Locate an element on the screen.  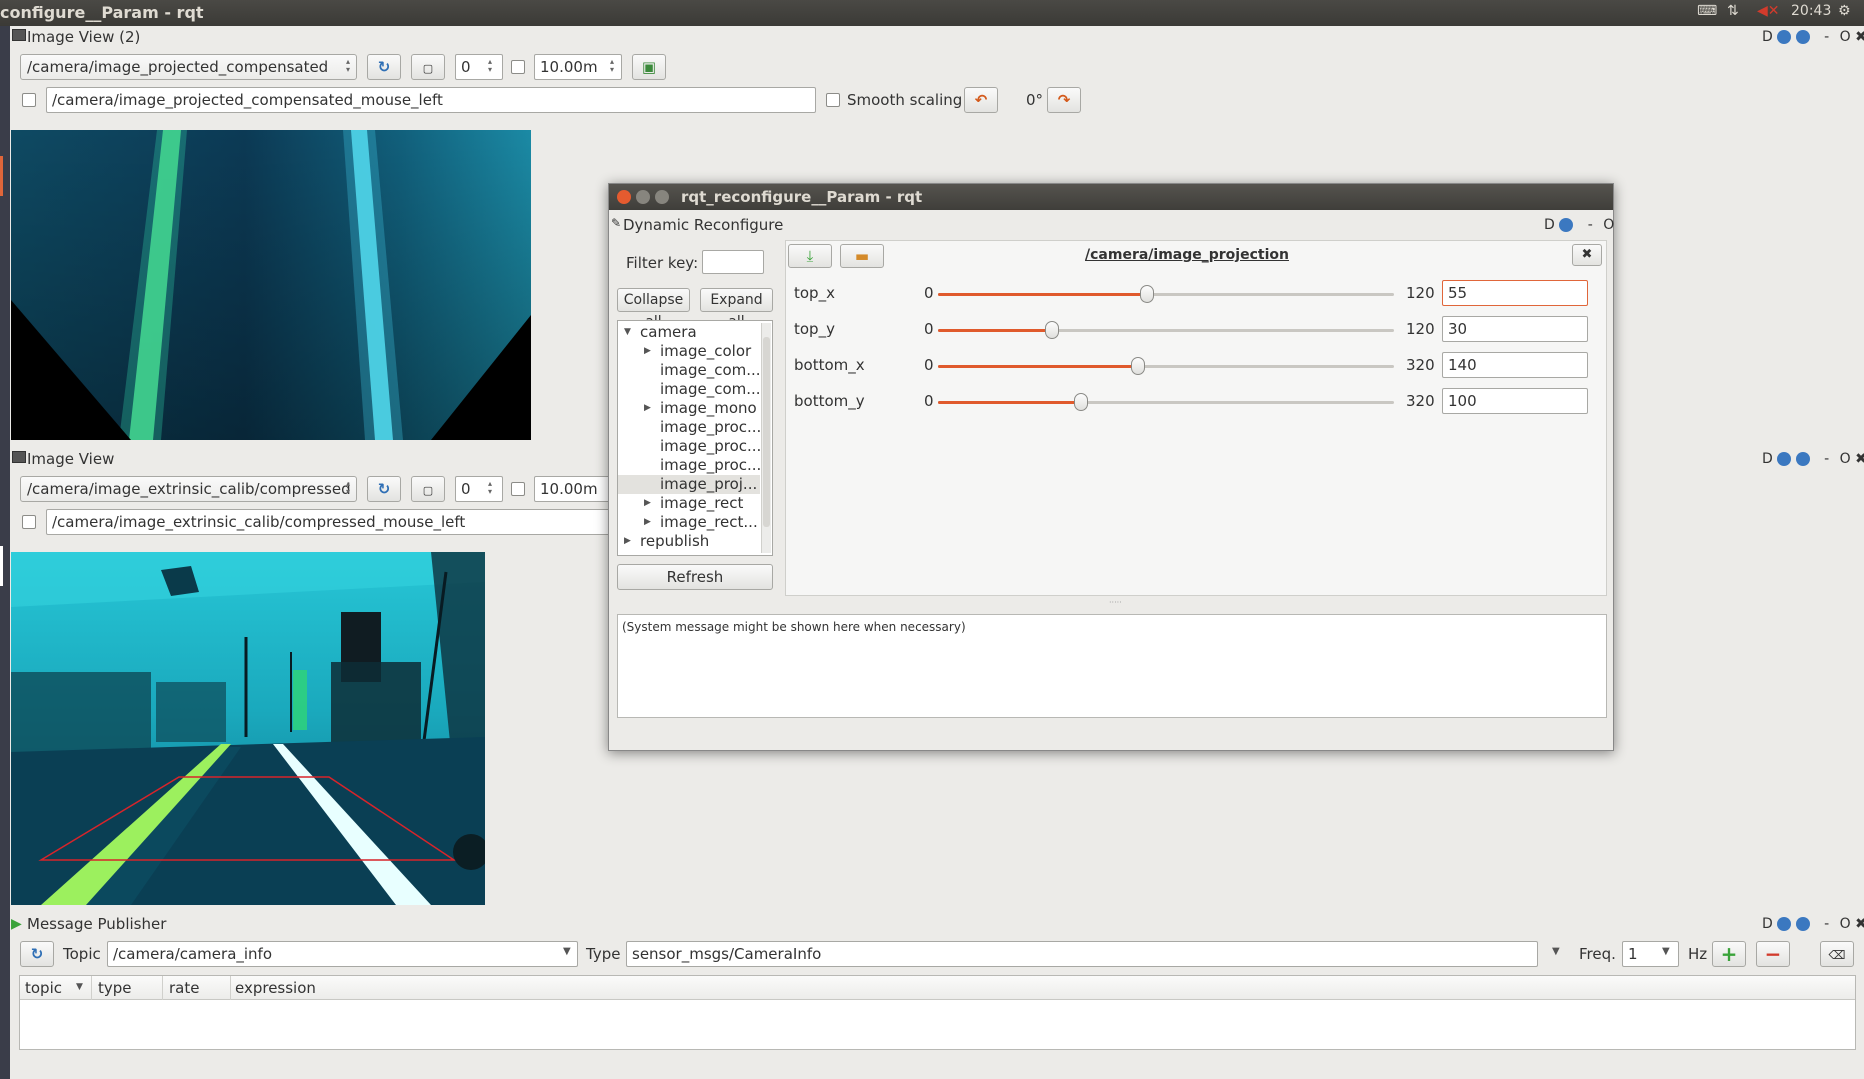
refresh-button: Refresh is located at coordinates (695, 577).